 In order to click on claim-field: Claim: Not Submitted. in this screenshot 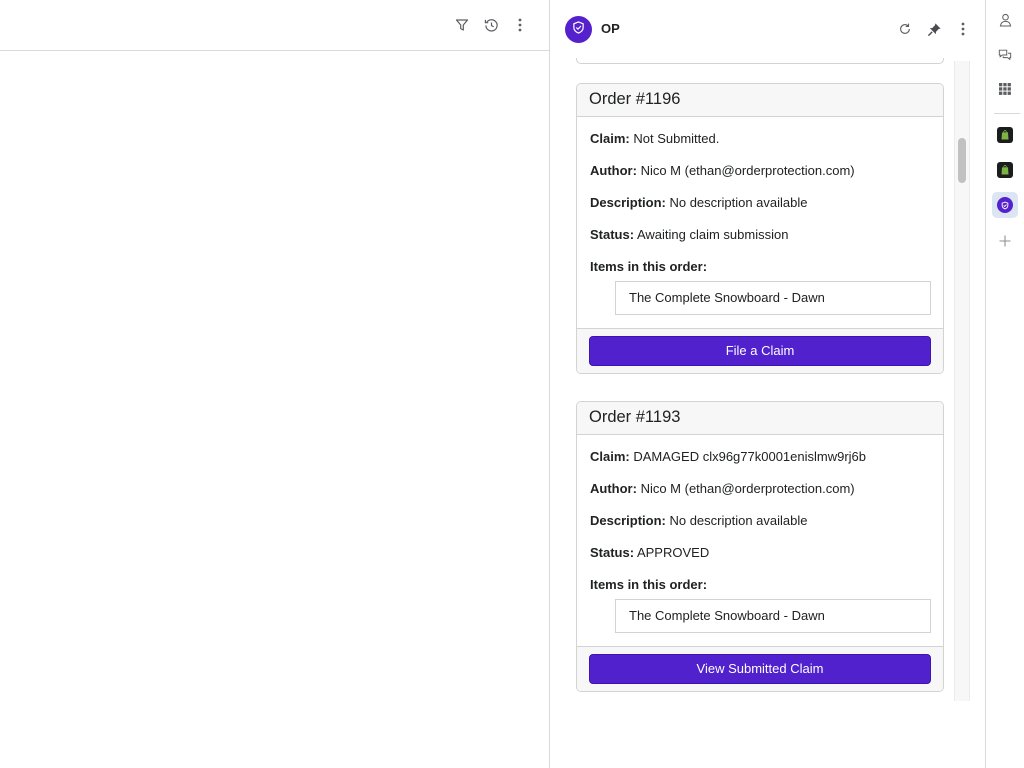, I will do `click(760, 147)`.